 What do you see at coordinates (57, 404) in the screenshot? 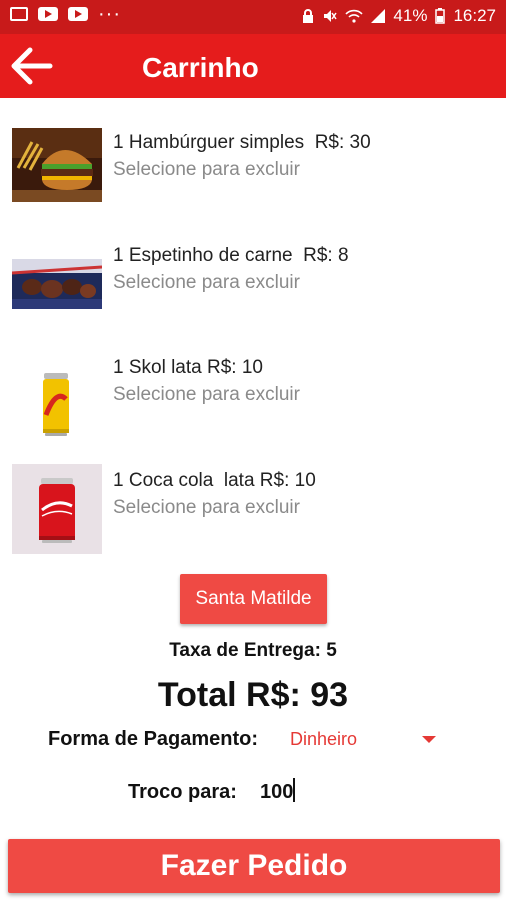
I see `beer-can-image` at bounding box center [57, 404].